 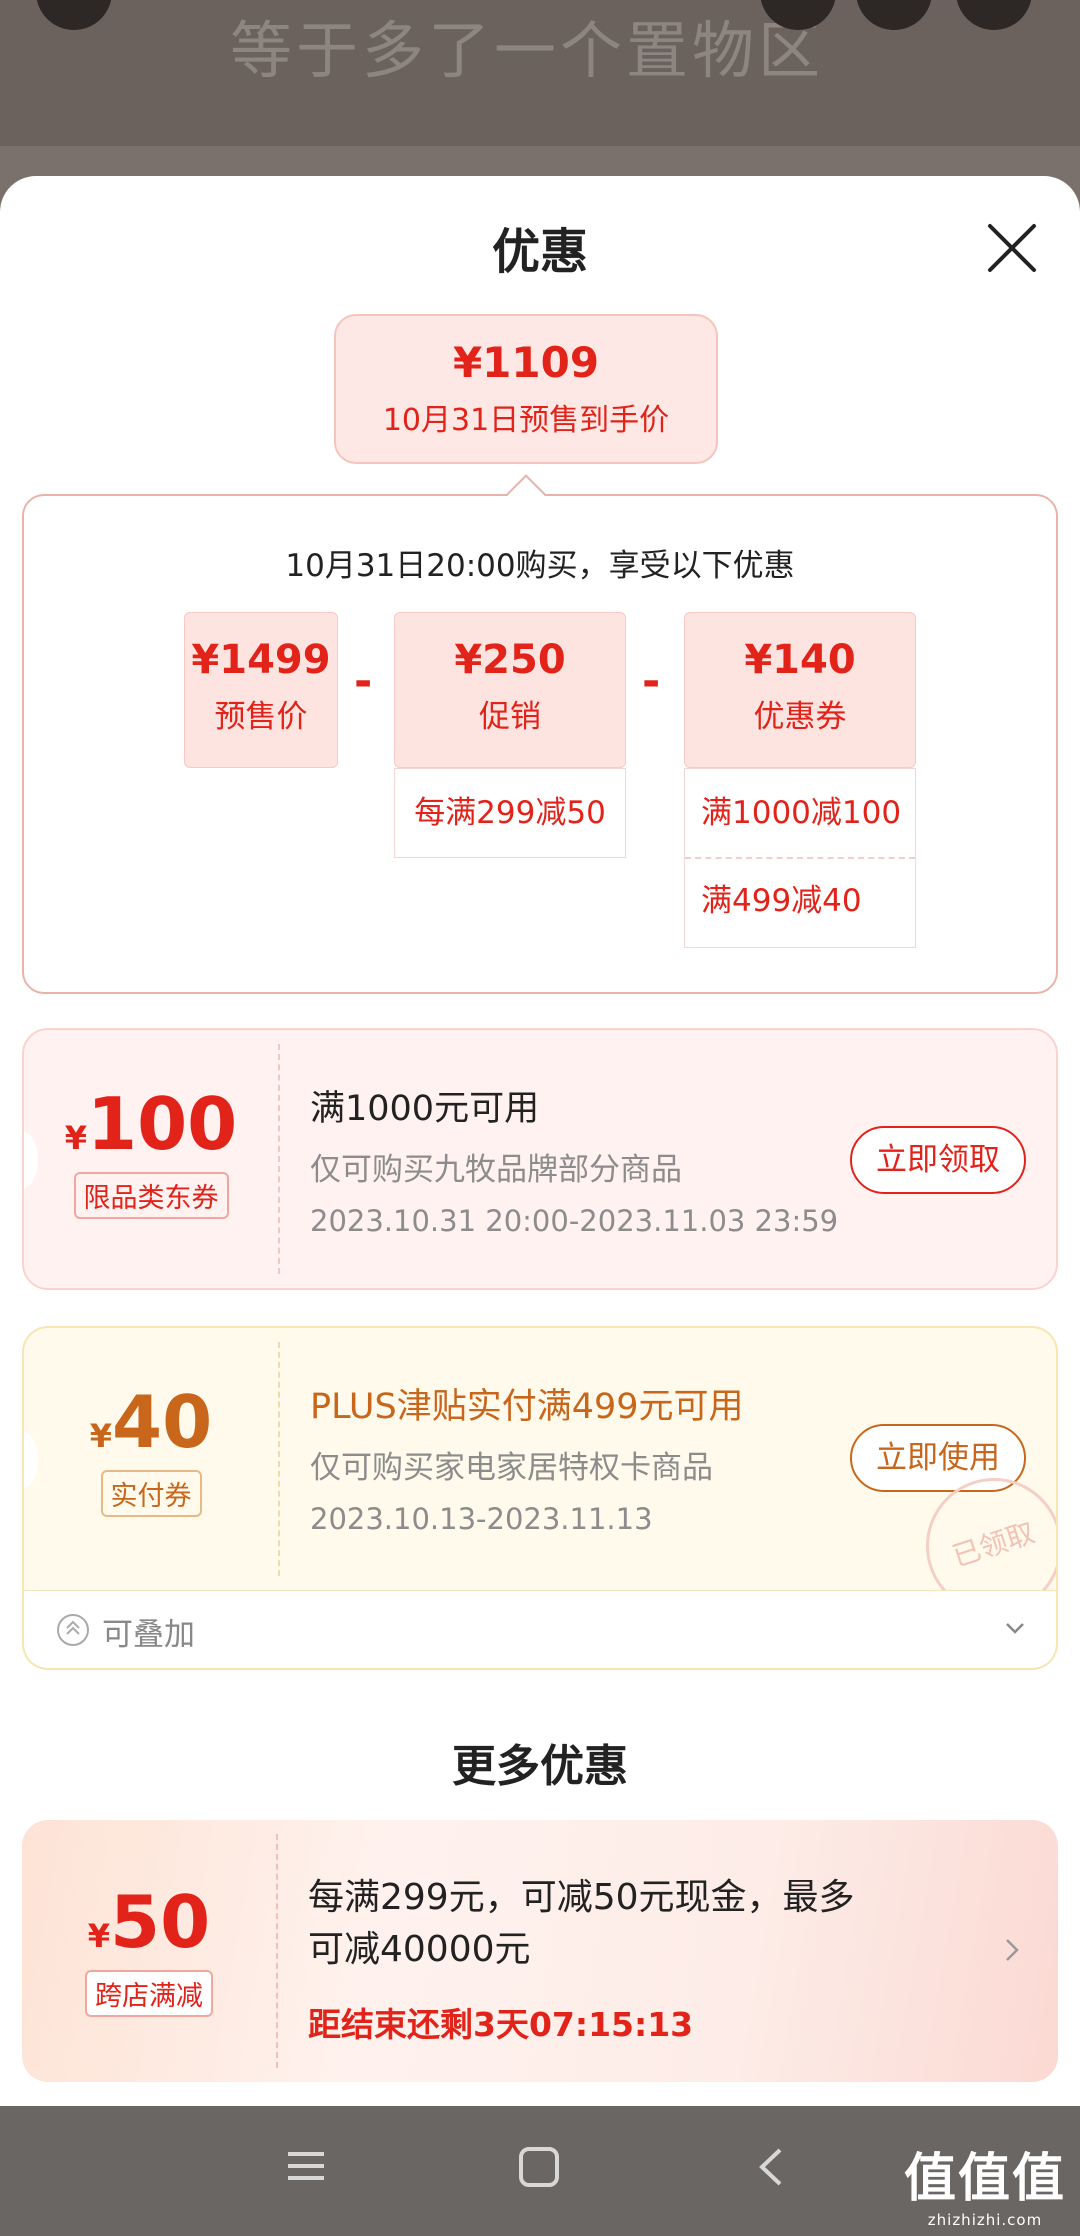 I want to click on menu-icon, so click(x=306, y=2166).